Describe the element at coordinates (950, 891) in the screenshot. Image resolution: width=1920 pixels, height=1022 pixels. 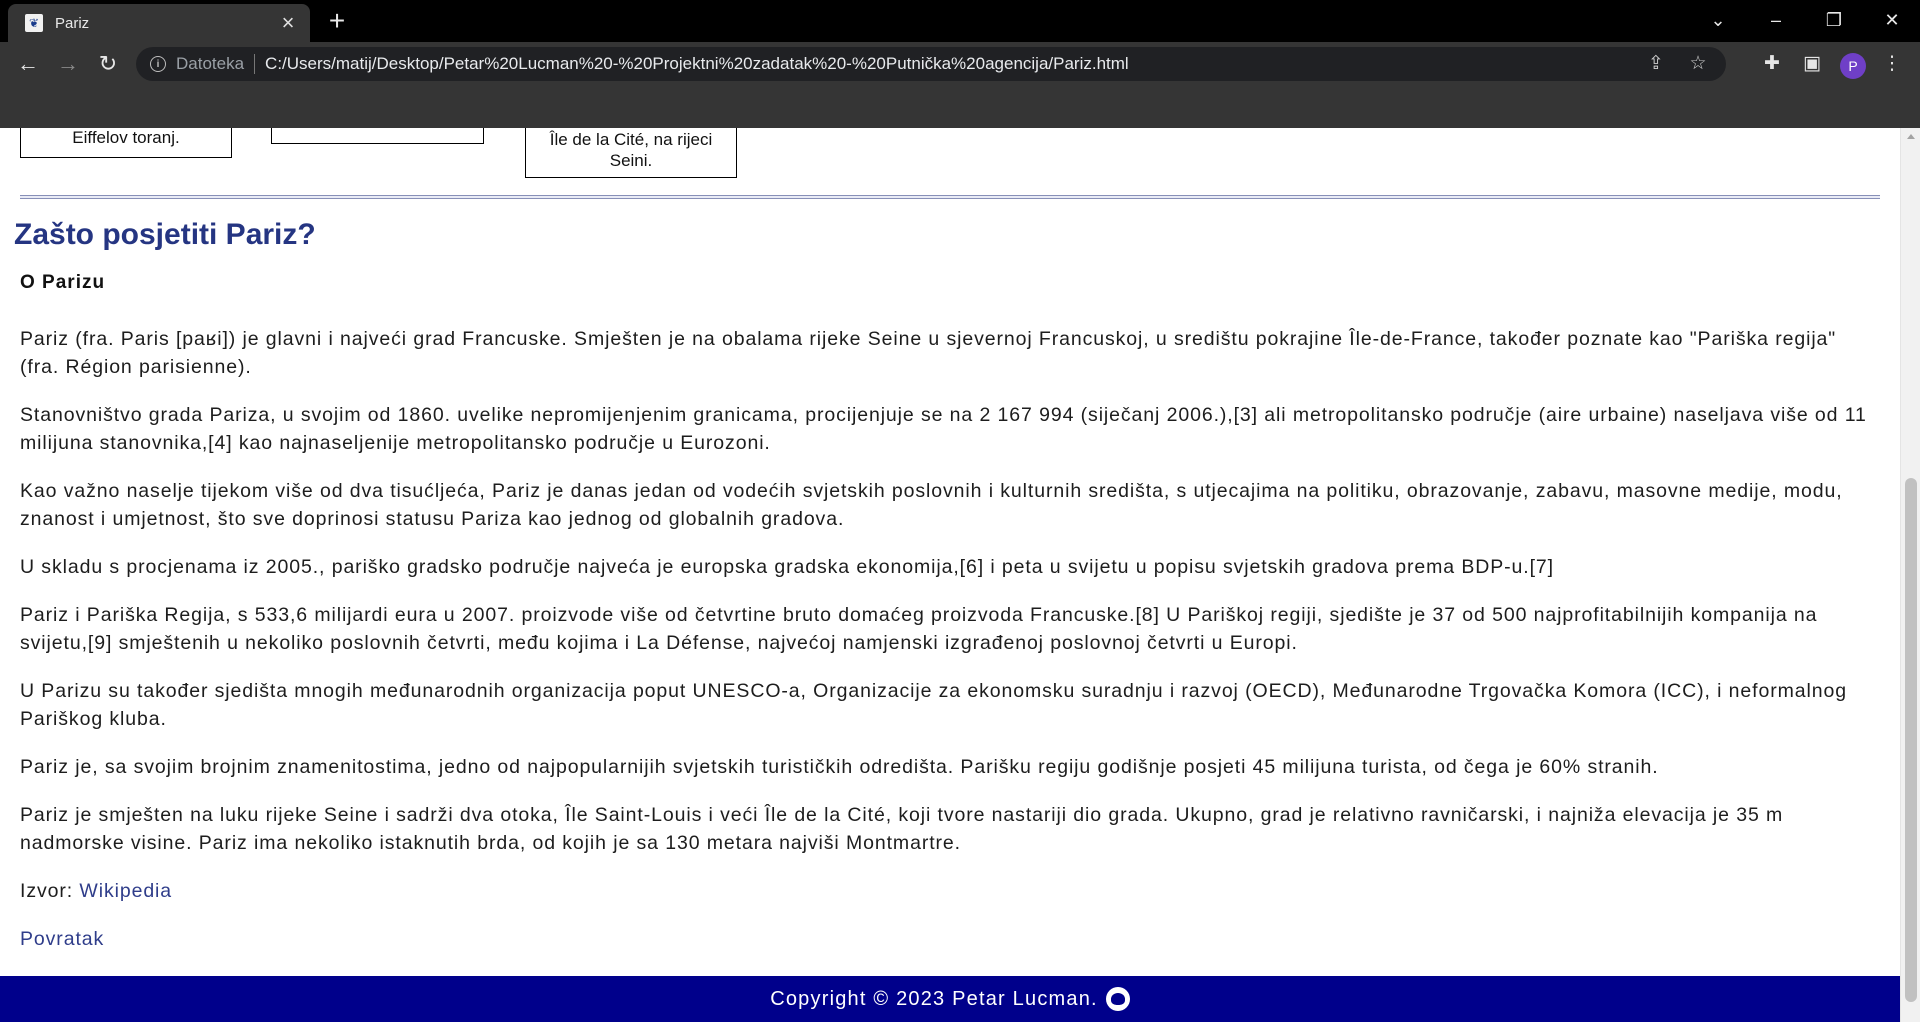
I see `source-line: Izvor: Wikipedia` at that location.